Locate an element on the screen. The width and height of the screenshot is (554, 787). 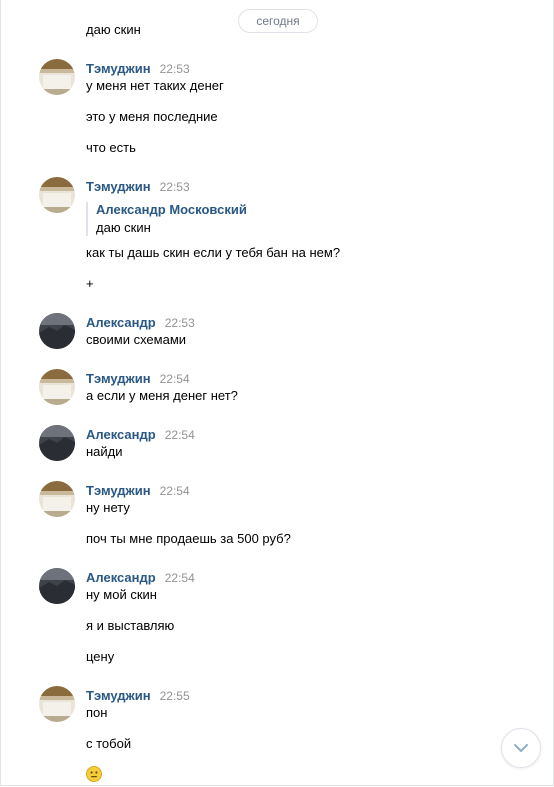
date-divider: сегодня is located at coordinates (278, 21).